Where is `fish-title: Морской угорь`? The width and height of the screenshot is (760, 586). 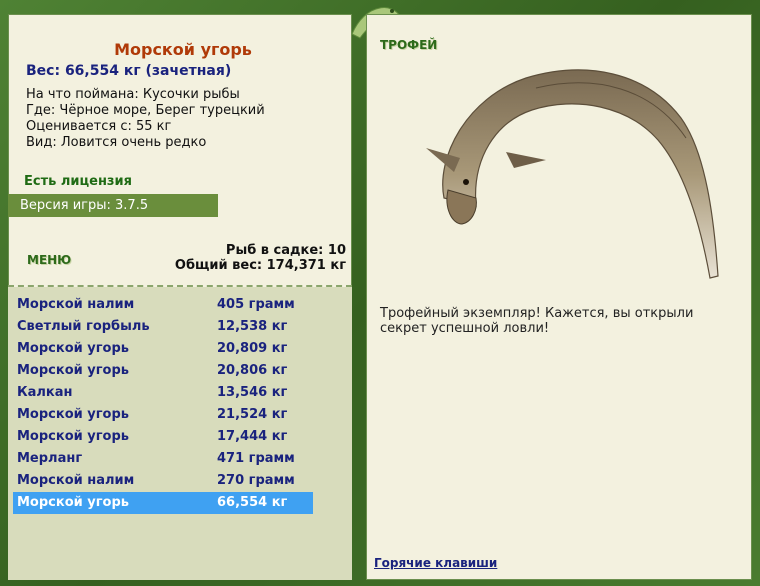
fish-title: Морской угорь is located at coordinates (183, 49).